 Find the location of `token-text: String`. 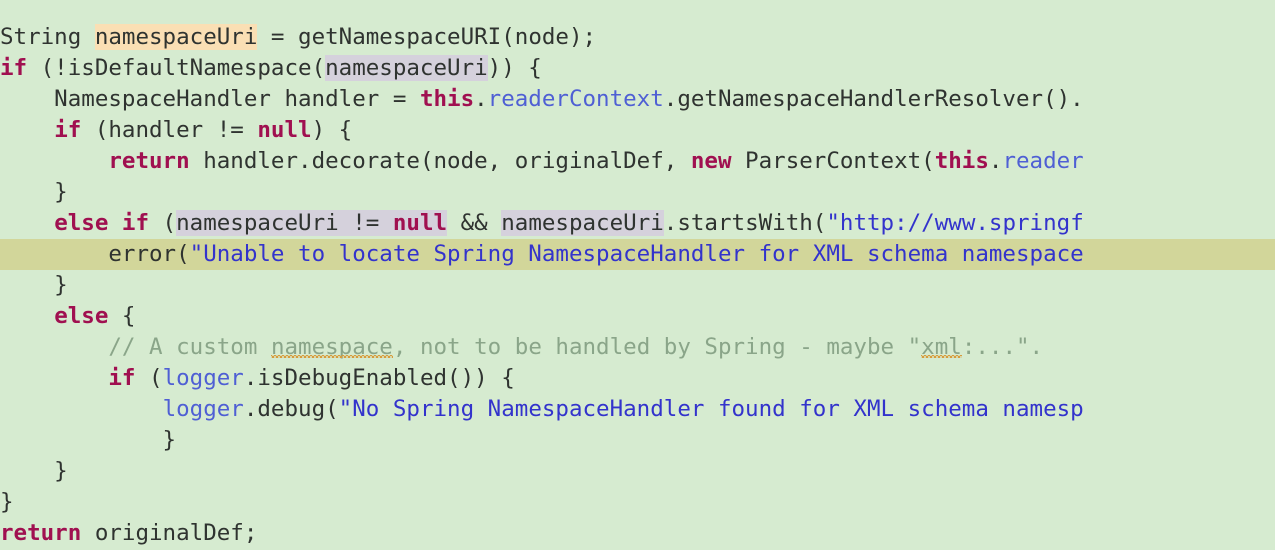

token-text: String is located at coordinates (47, 37).